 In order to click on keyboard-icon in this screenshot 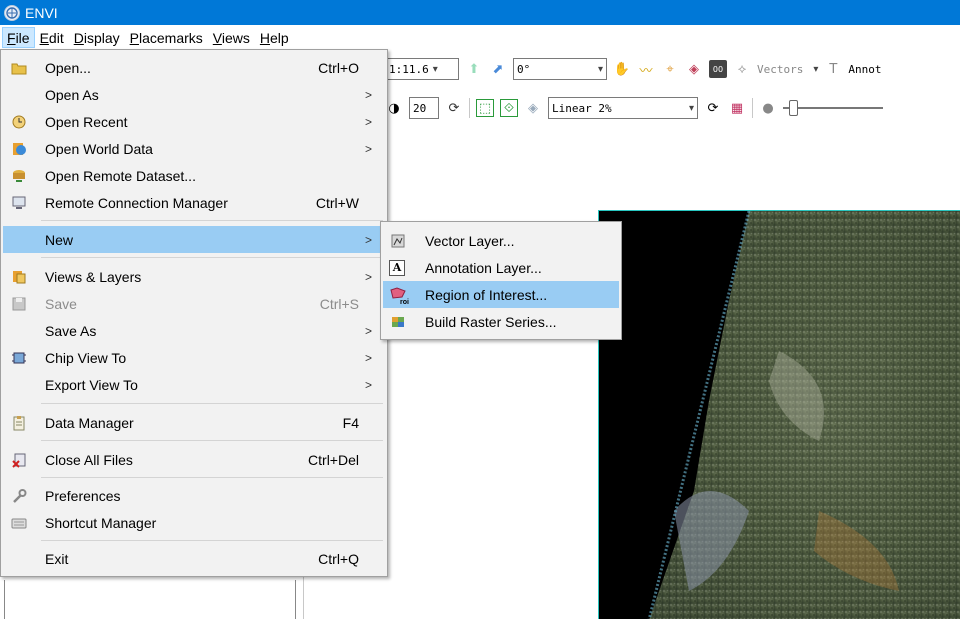, I will do `click(19, 523)`.